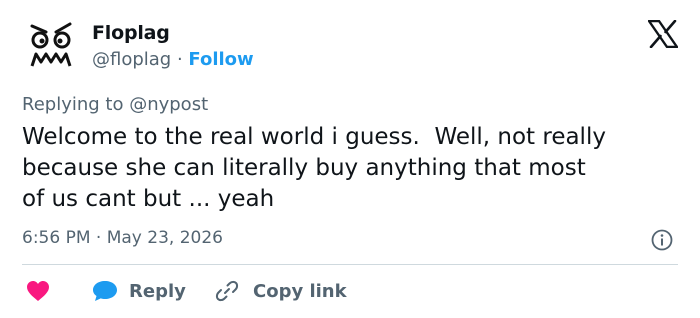 Image resolution: width=700 pixels, height=318 pixels. What do you see at coordinates (157, 291) in the screenshot?
I see `reply-label: Reply` at bounding box center [157, 291].